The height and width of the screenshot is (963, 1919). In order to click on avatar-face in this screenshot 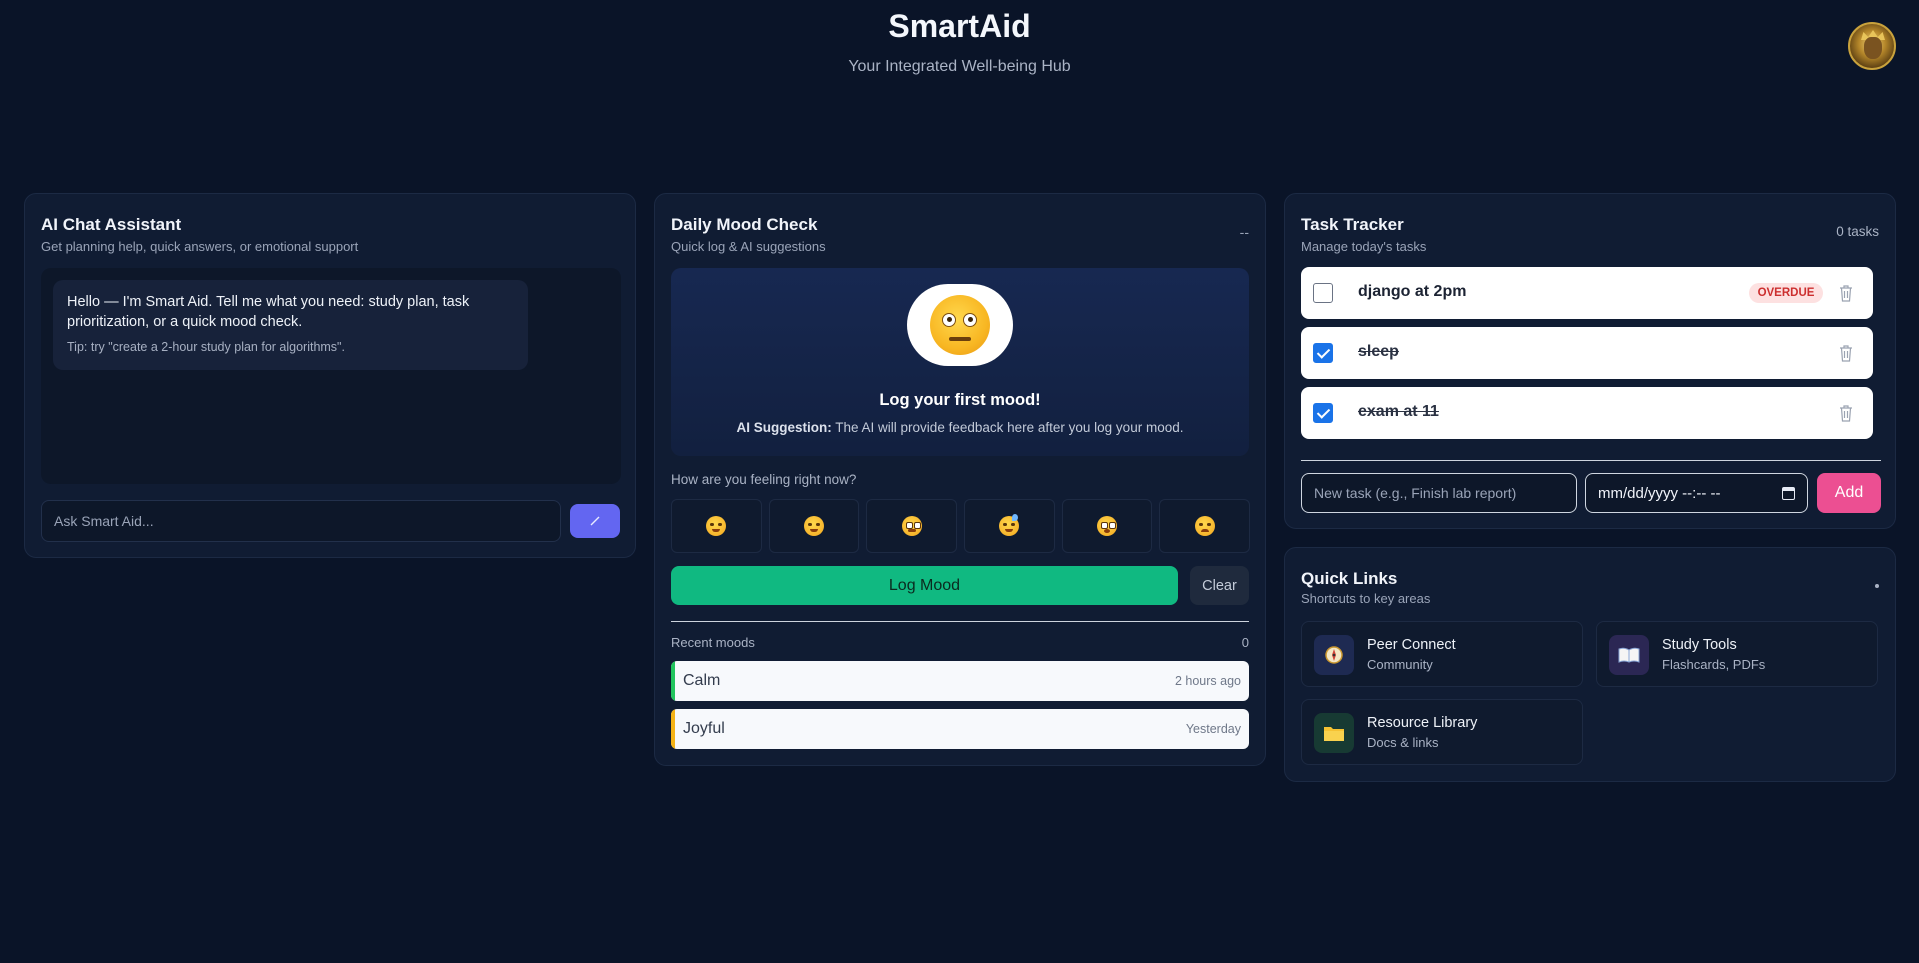, I will do `click(1873, 48)`.